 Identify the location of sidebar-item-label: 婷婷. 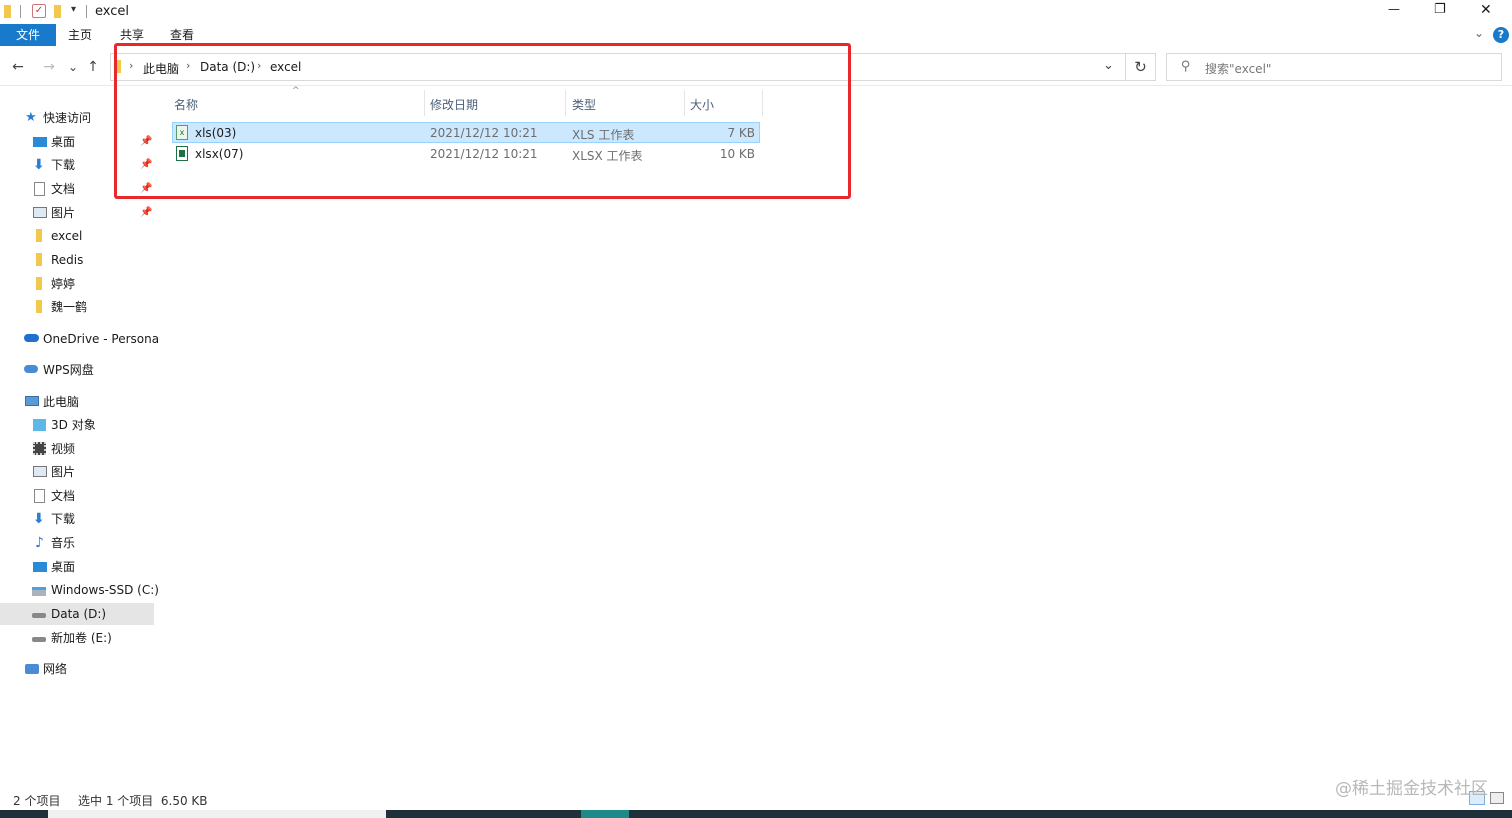
(63, 284).